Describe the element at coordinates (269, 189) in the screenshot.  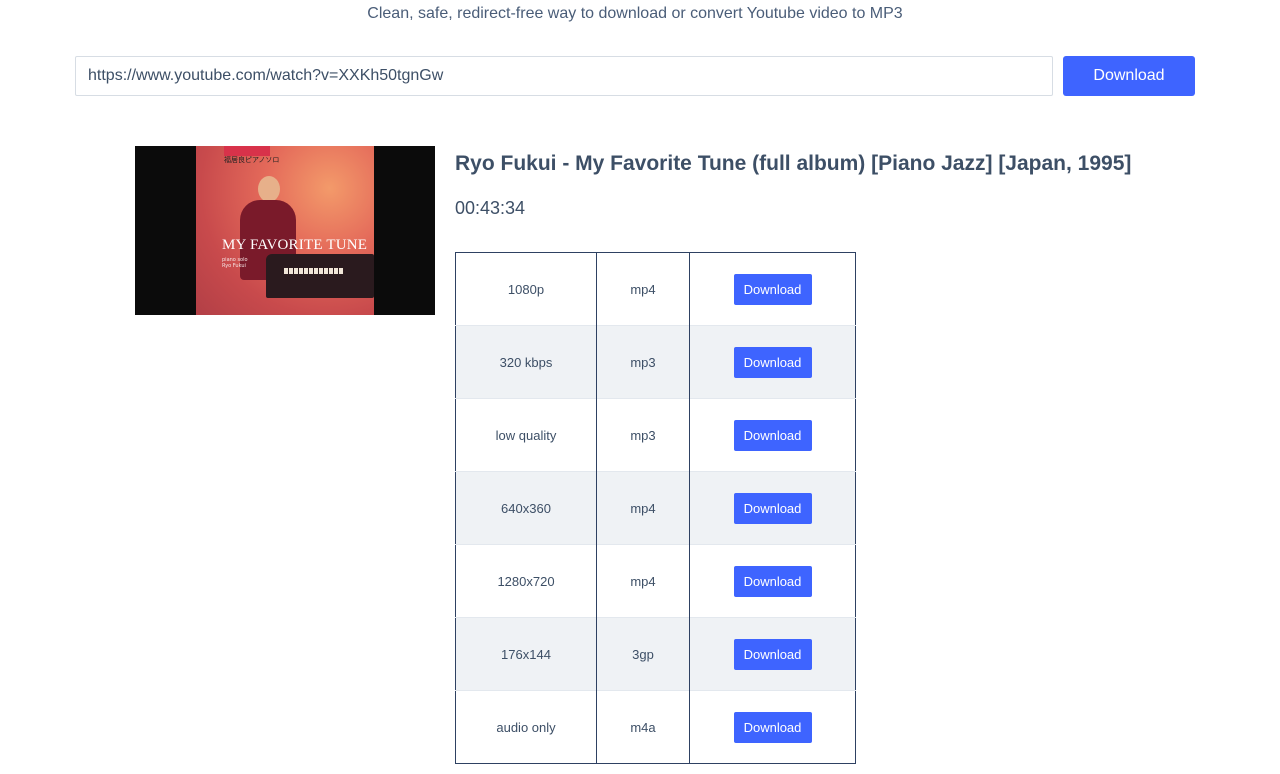
I see `pianist-head` at that location.